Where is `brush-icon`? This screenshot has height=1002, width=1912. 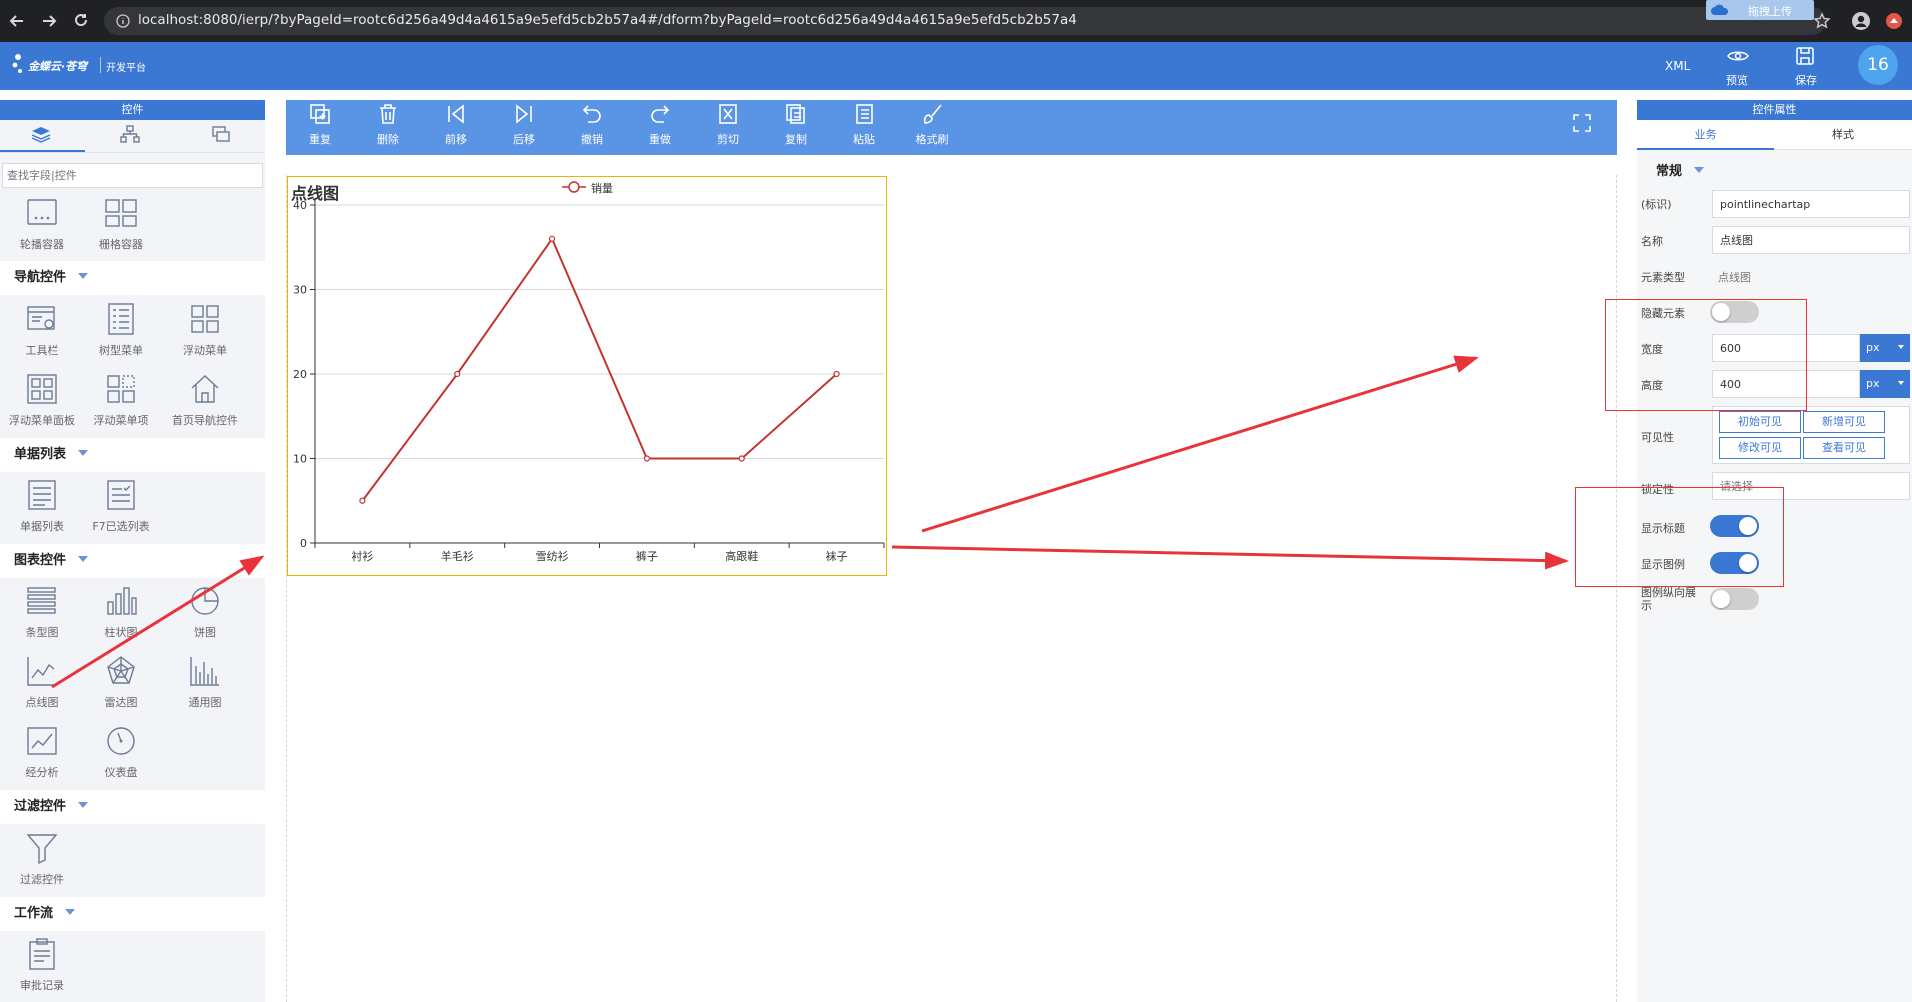 brush-icon is located at coordinates (932, 114).